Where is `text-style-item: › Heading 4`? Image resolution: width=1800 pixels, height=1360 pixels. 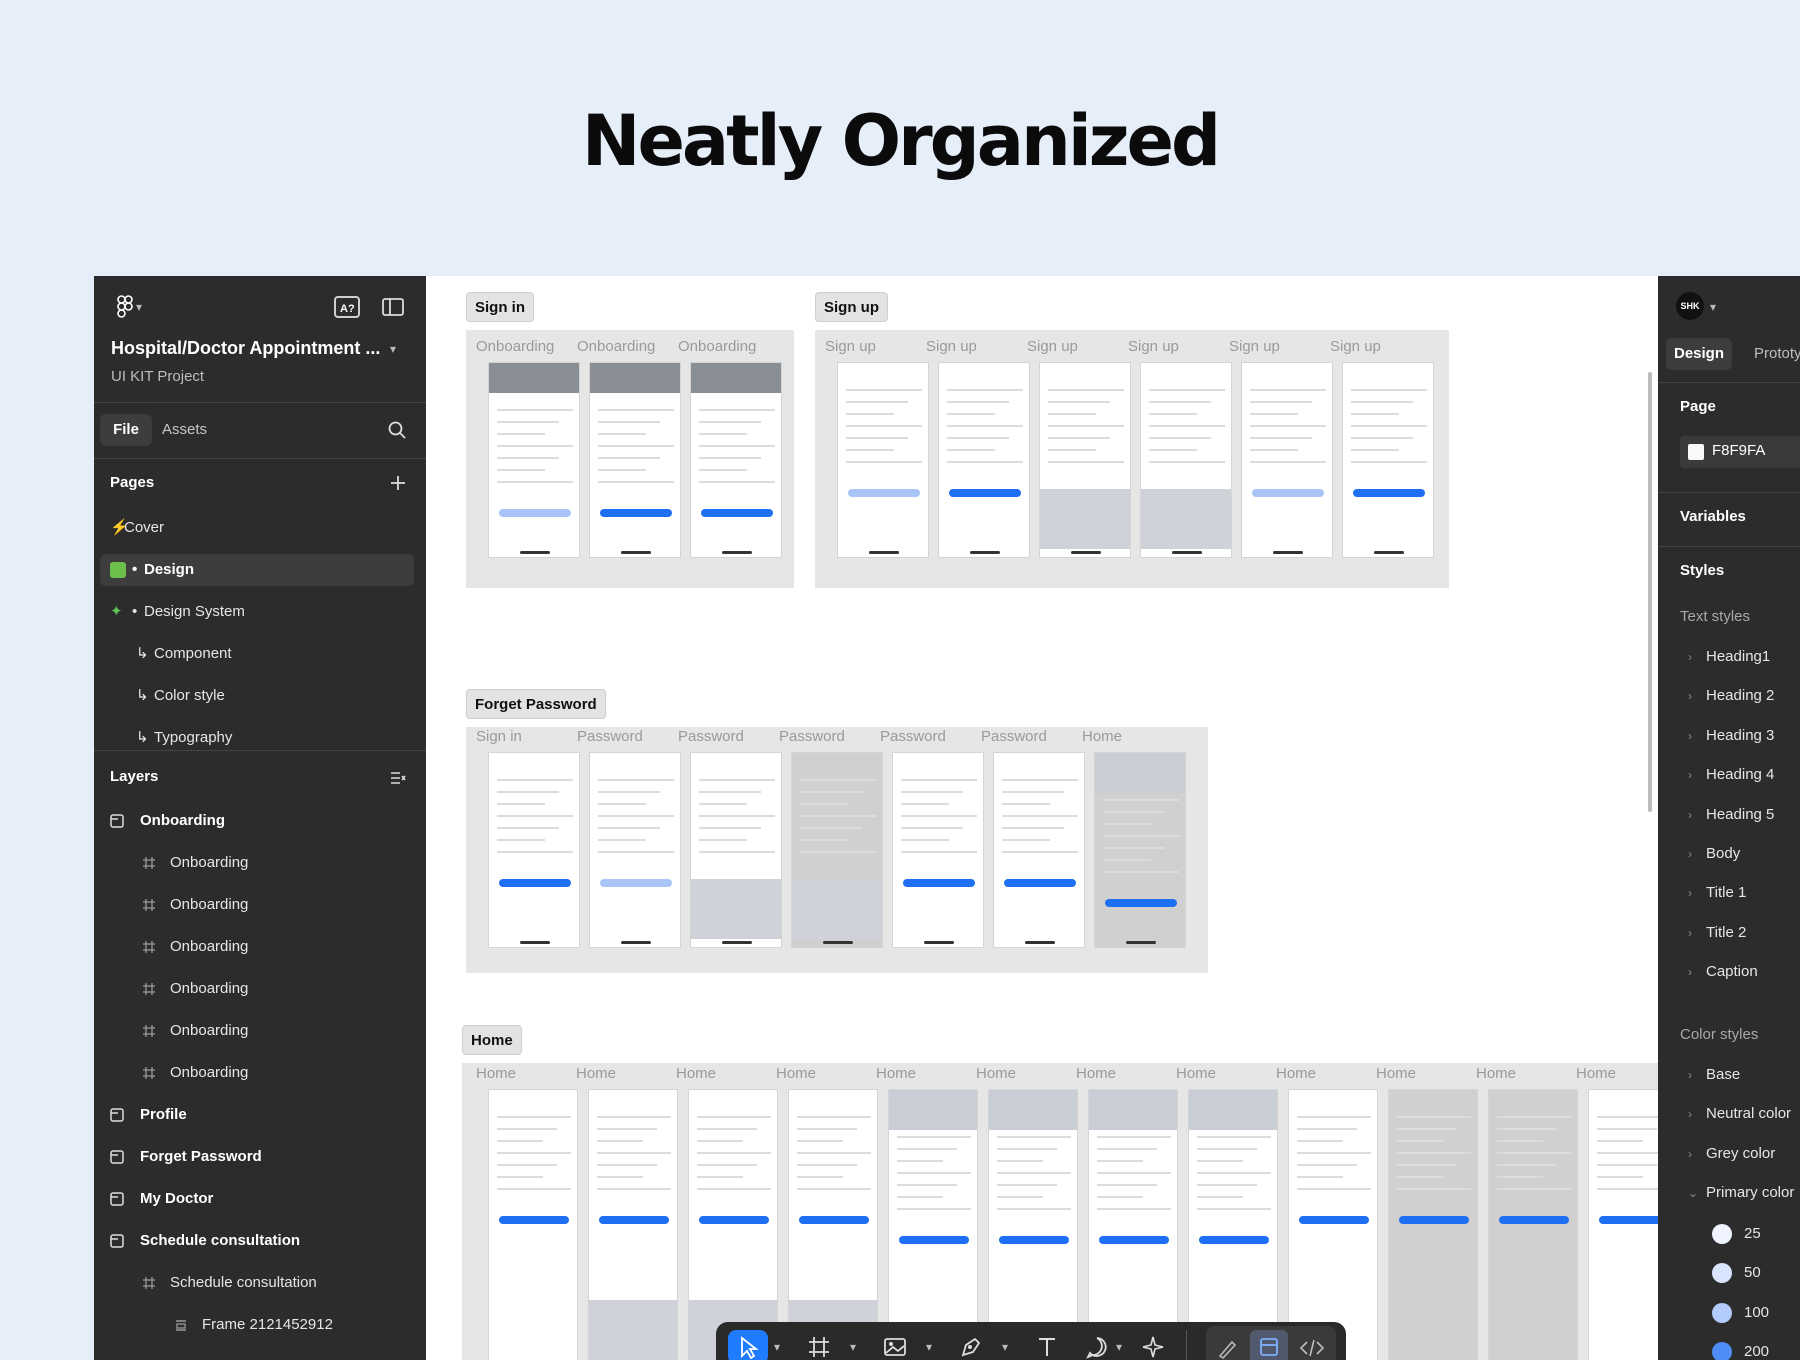 text-style-item: › Heading 4 is located at coordinates (1731, 774).